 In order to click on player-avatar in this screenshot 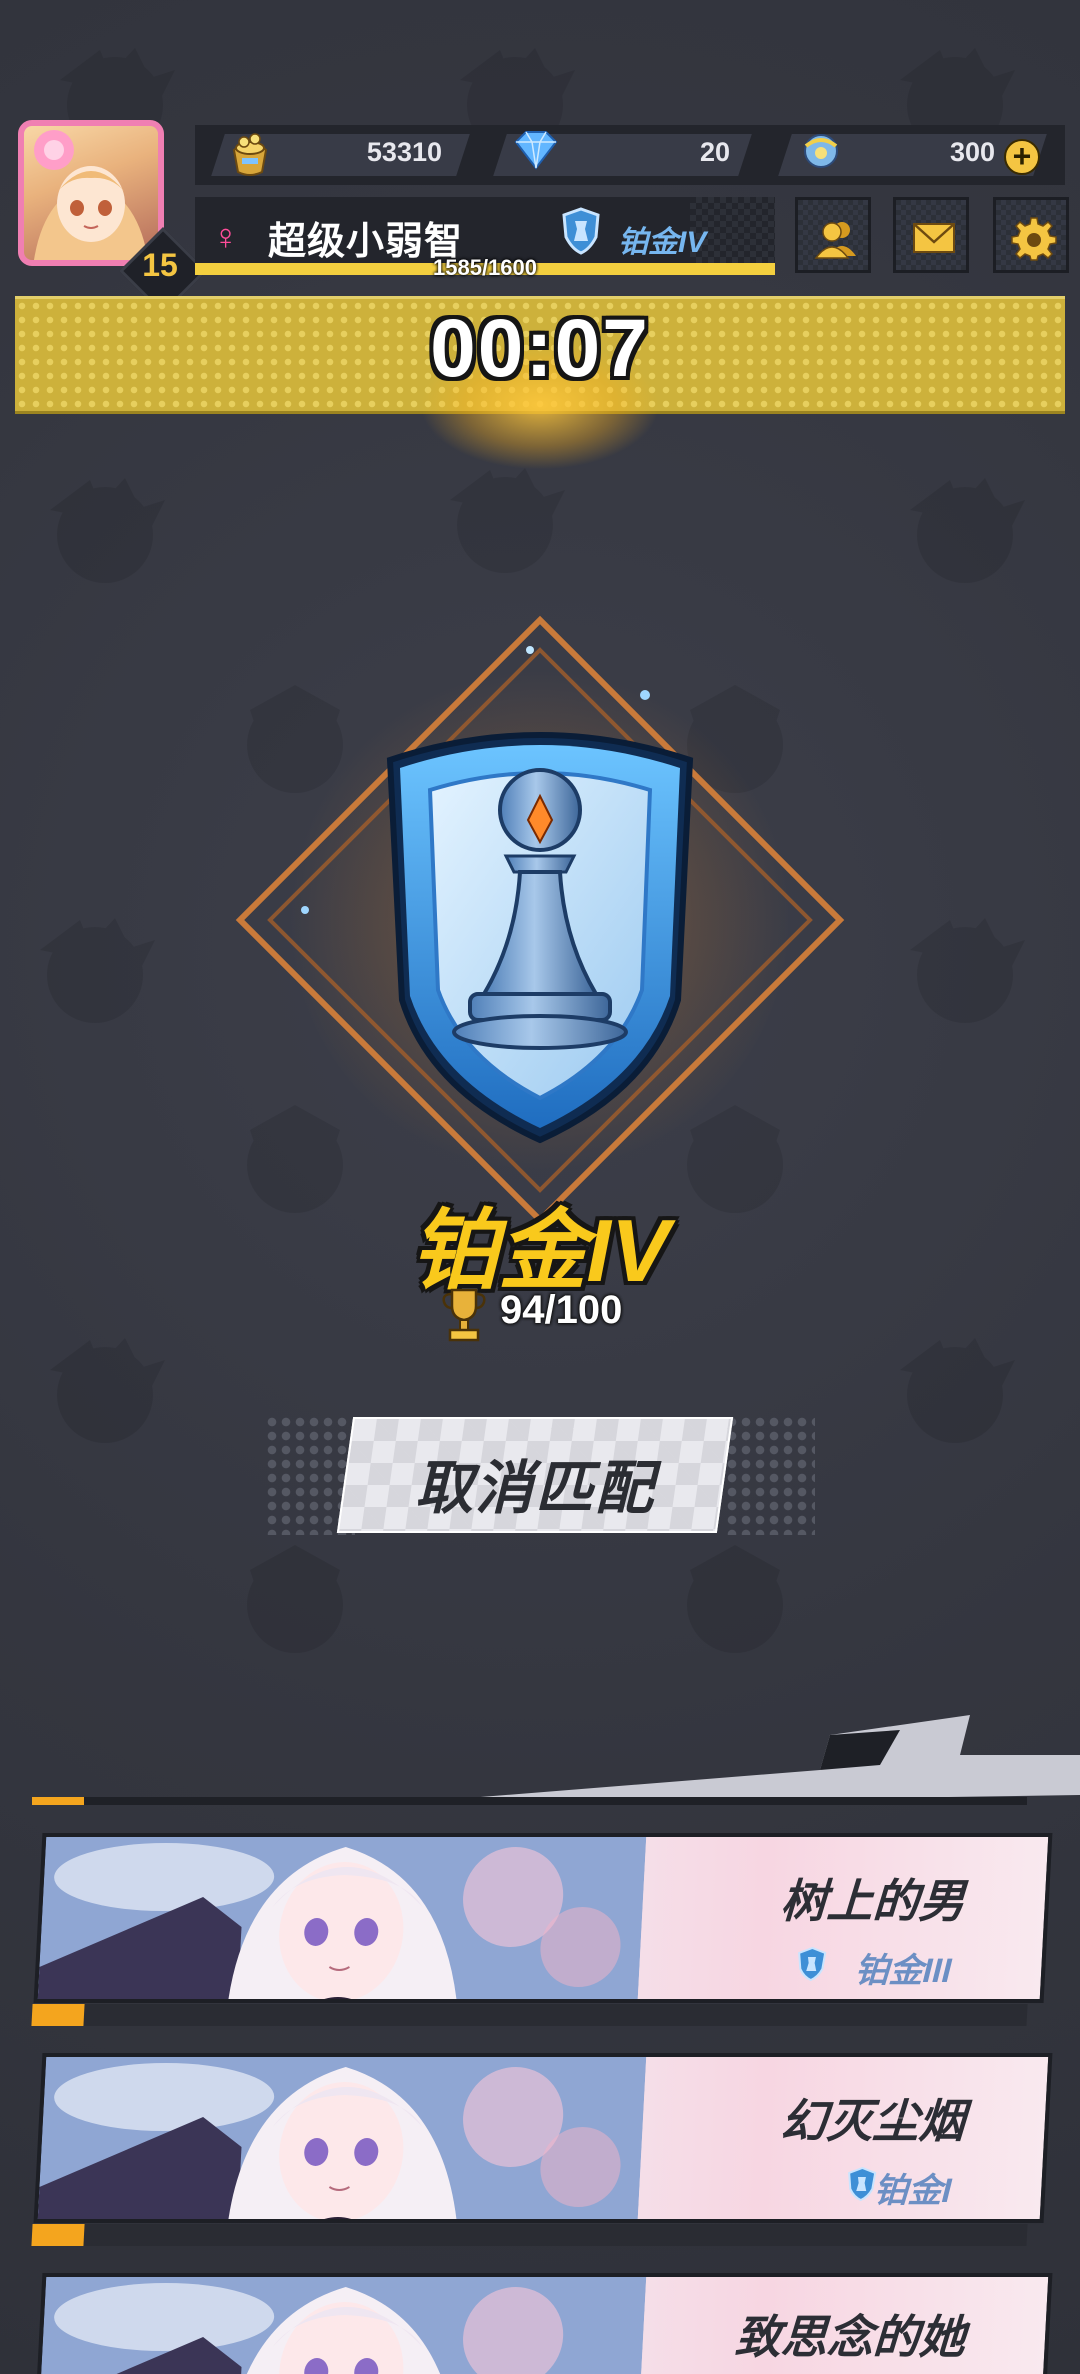, I will do `click(91, 193)`.